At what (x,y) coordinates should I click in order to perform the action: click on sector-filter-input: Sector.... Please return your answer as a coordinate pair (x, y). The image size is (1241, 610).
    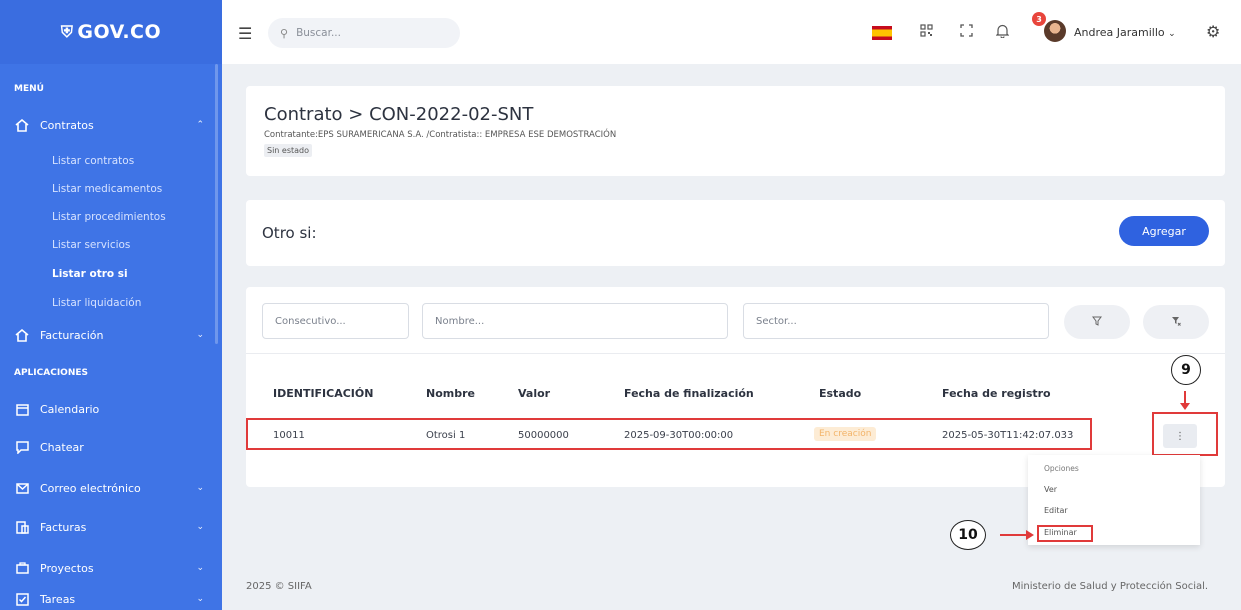
    Looking at the image, I should click on (896, 321).